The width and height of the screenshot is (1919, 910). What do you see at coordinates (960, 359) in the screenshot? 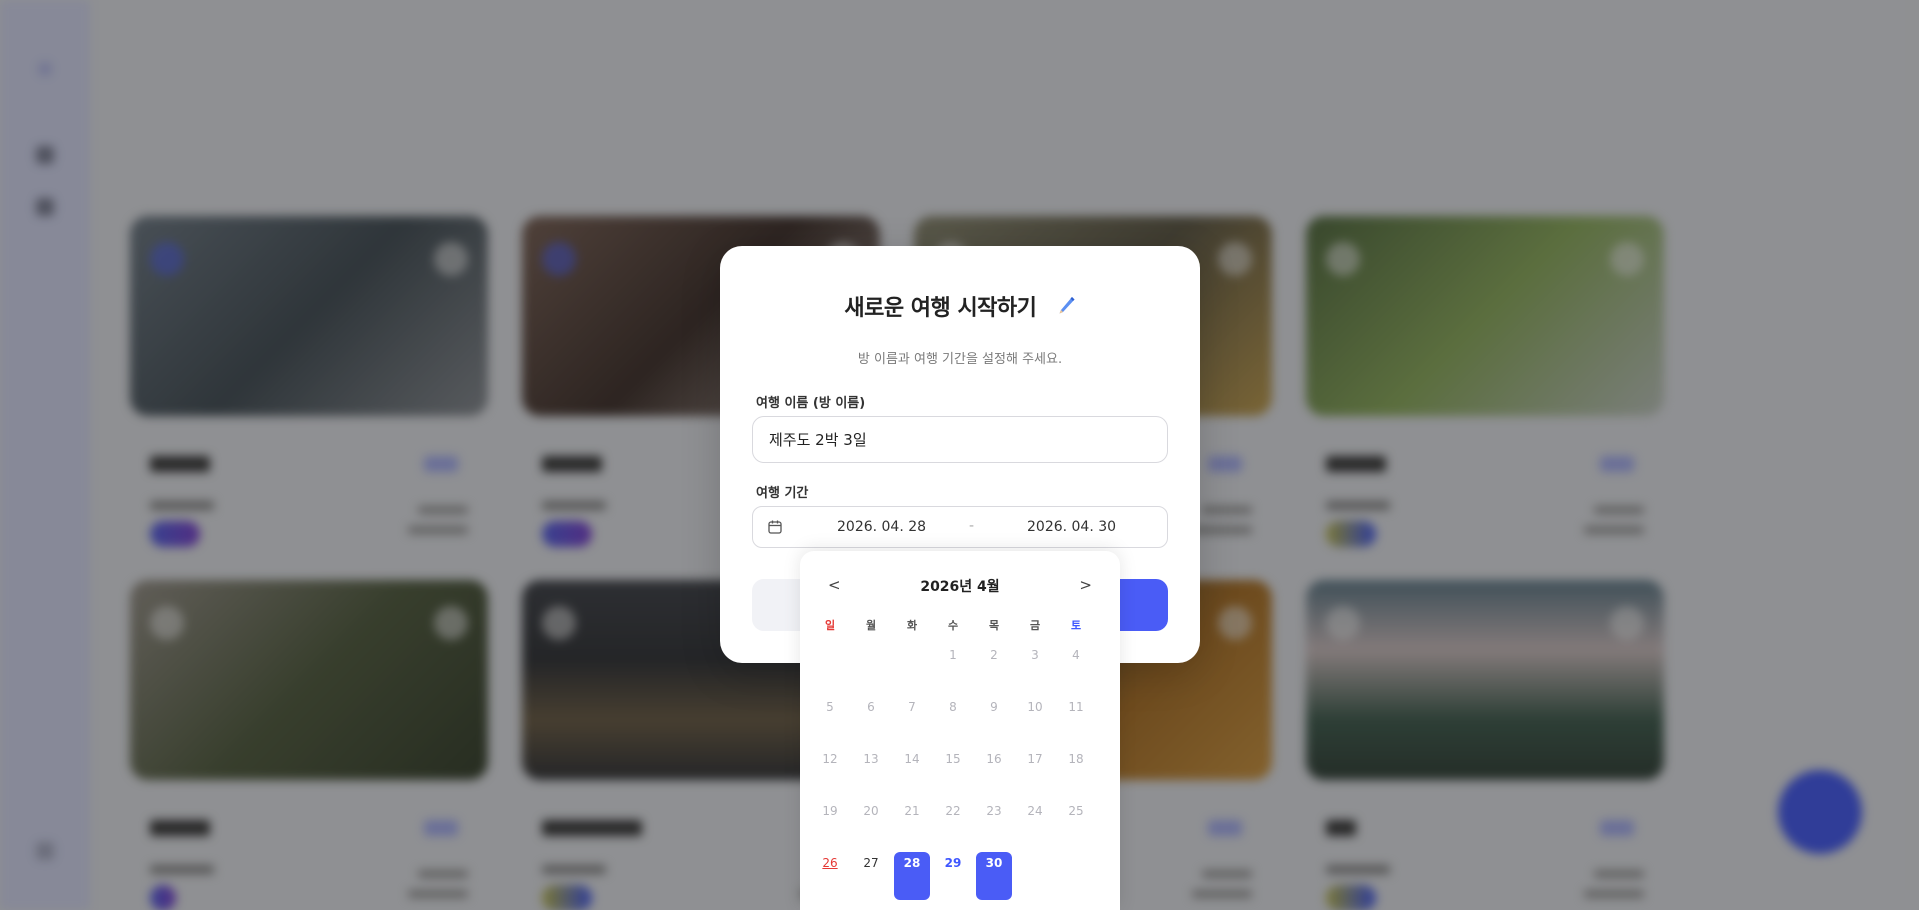
I see `modal-subtitle: 방 이름과 여행 기간을 설정해 주세요.` at bounding box center [960, 359].